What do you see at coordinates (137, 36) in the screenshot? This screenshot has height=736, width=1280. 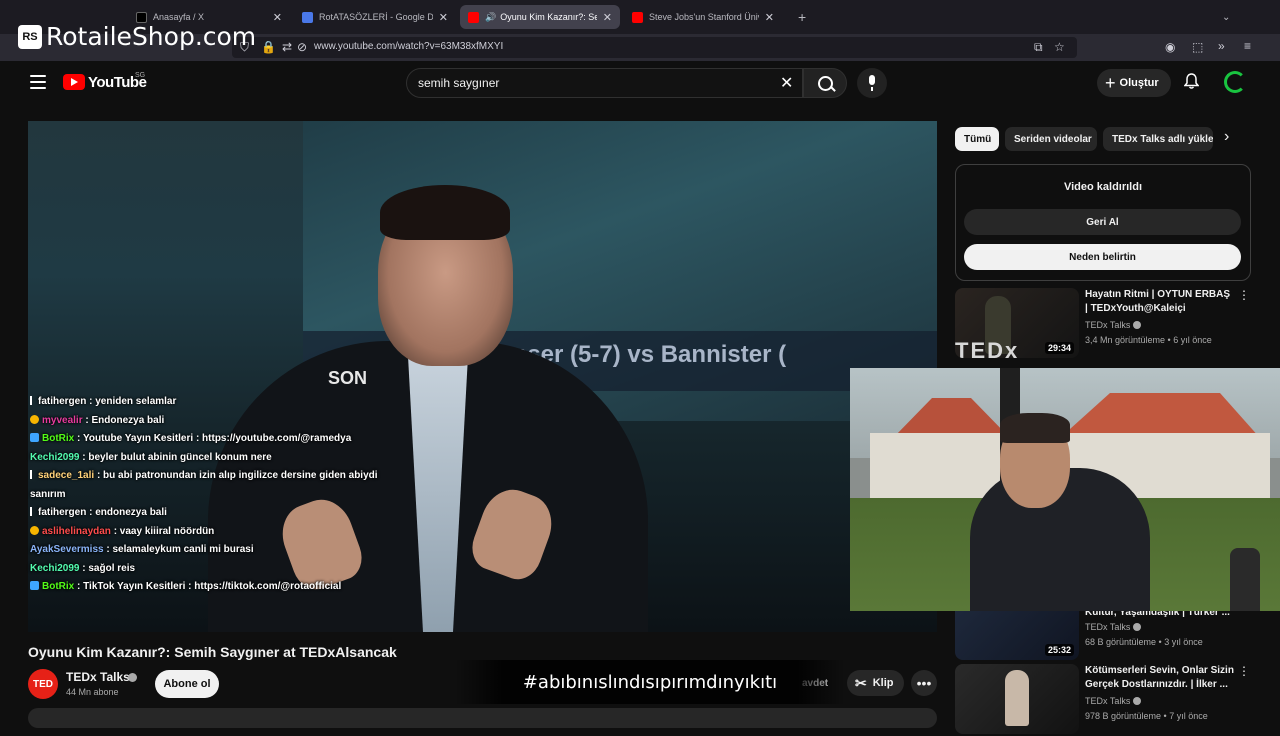 I see `watermark: RS RotaileShop.com` at bounding box center [137, 36].